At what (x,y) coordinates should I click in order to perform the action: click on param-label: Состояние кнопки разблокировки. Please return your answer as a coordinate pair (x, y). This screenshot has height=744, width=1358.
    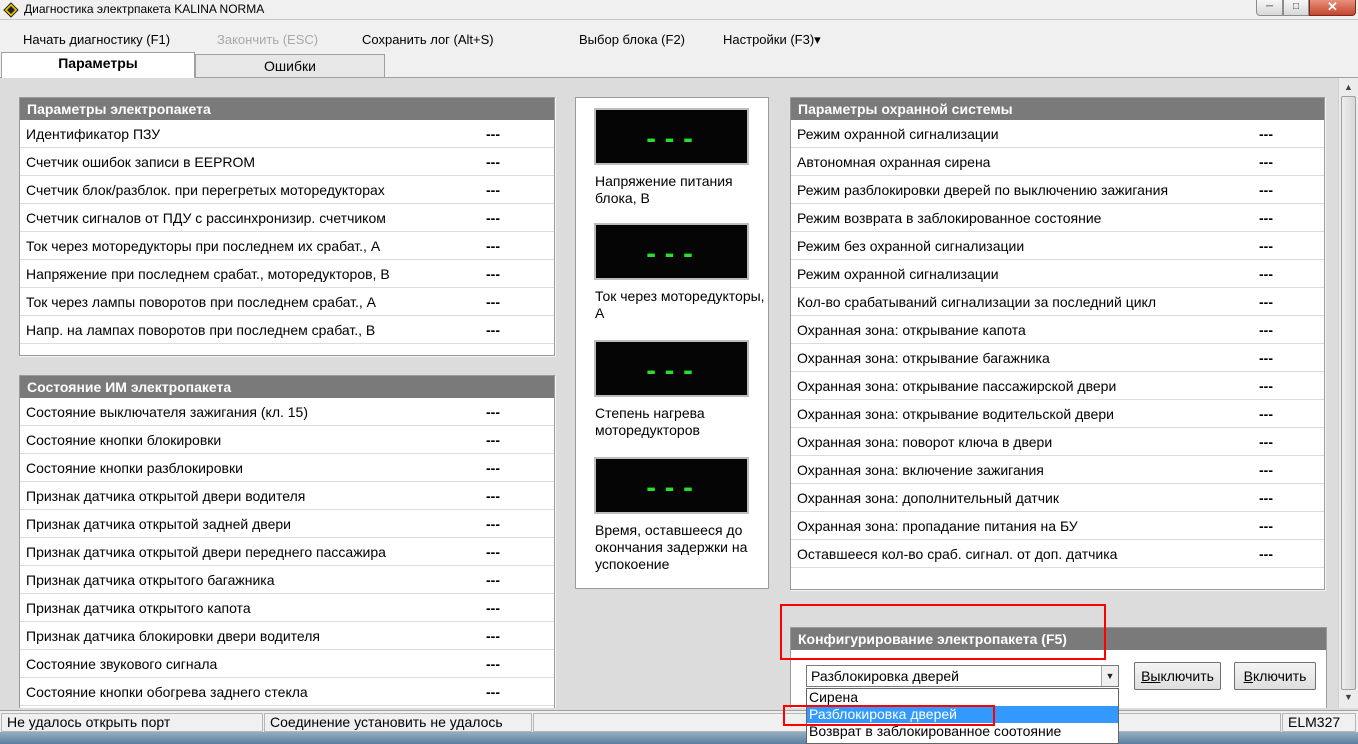
    Looking at the image, I should click on (134, 468).